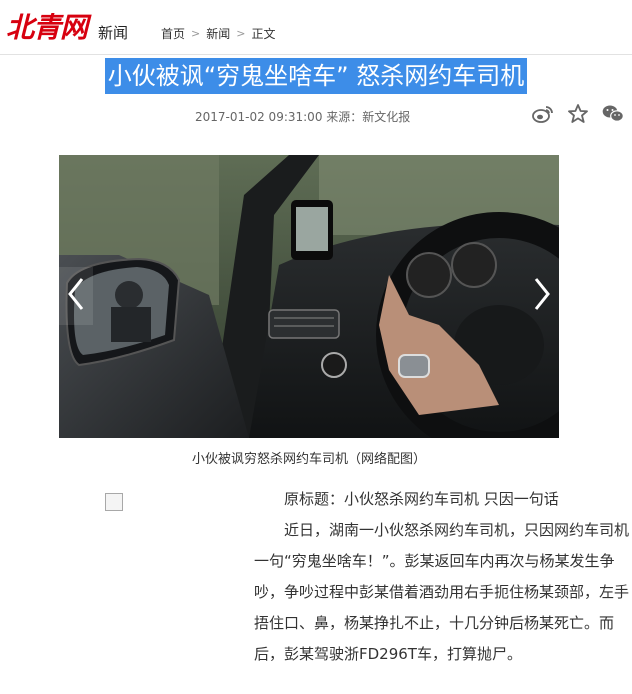  What do you see at coordinates (613, 113) in the screenshot?
I see `wechat-icon` at bounding box center [613, 113].